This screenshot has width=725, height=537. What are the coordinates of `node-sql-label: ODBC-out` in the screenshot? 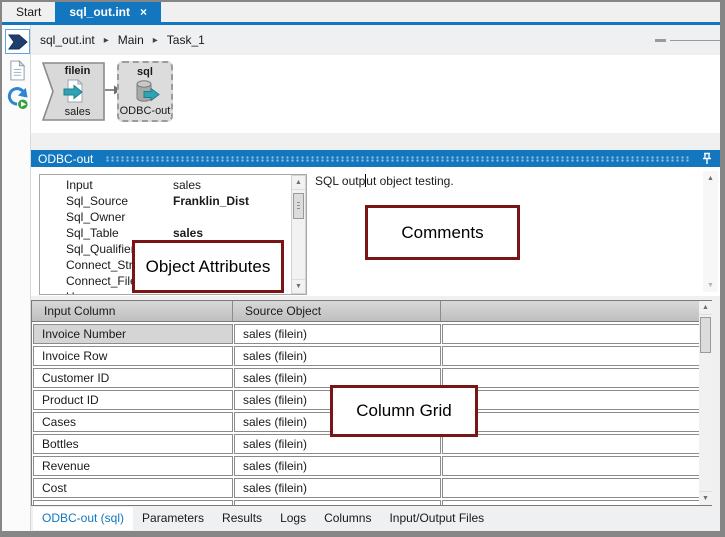 It's located at (145, 111).